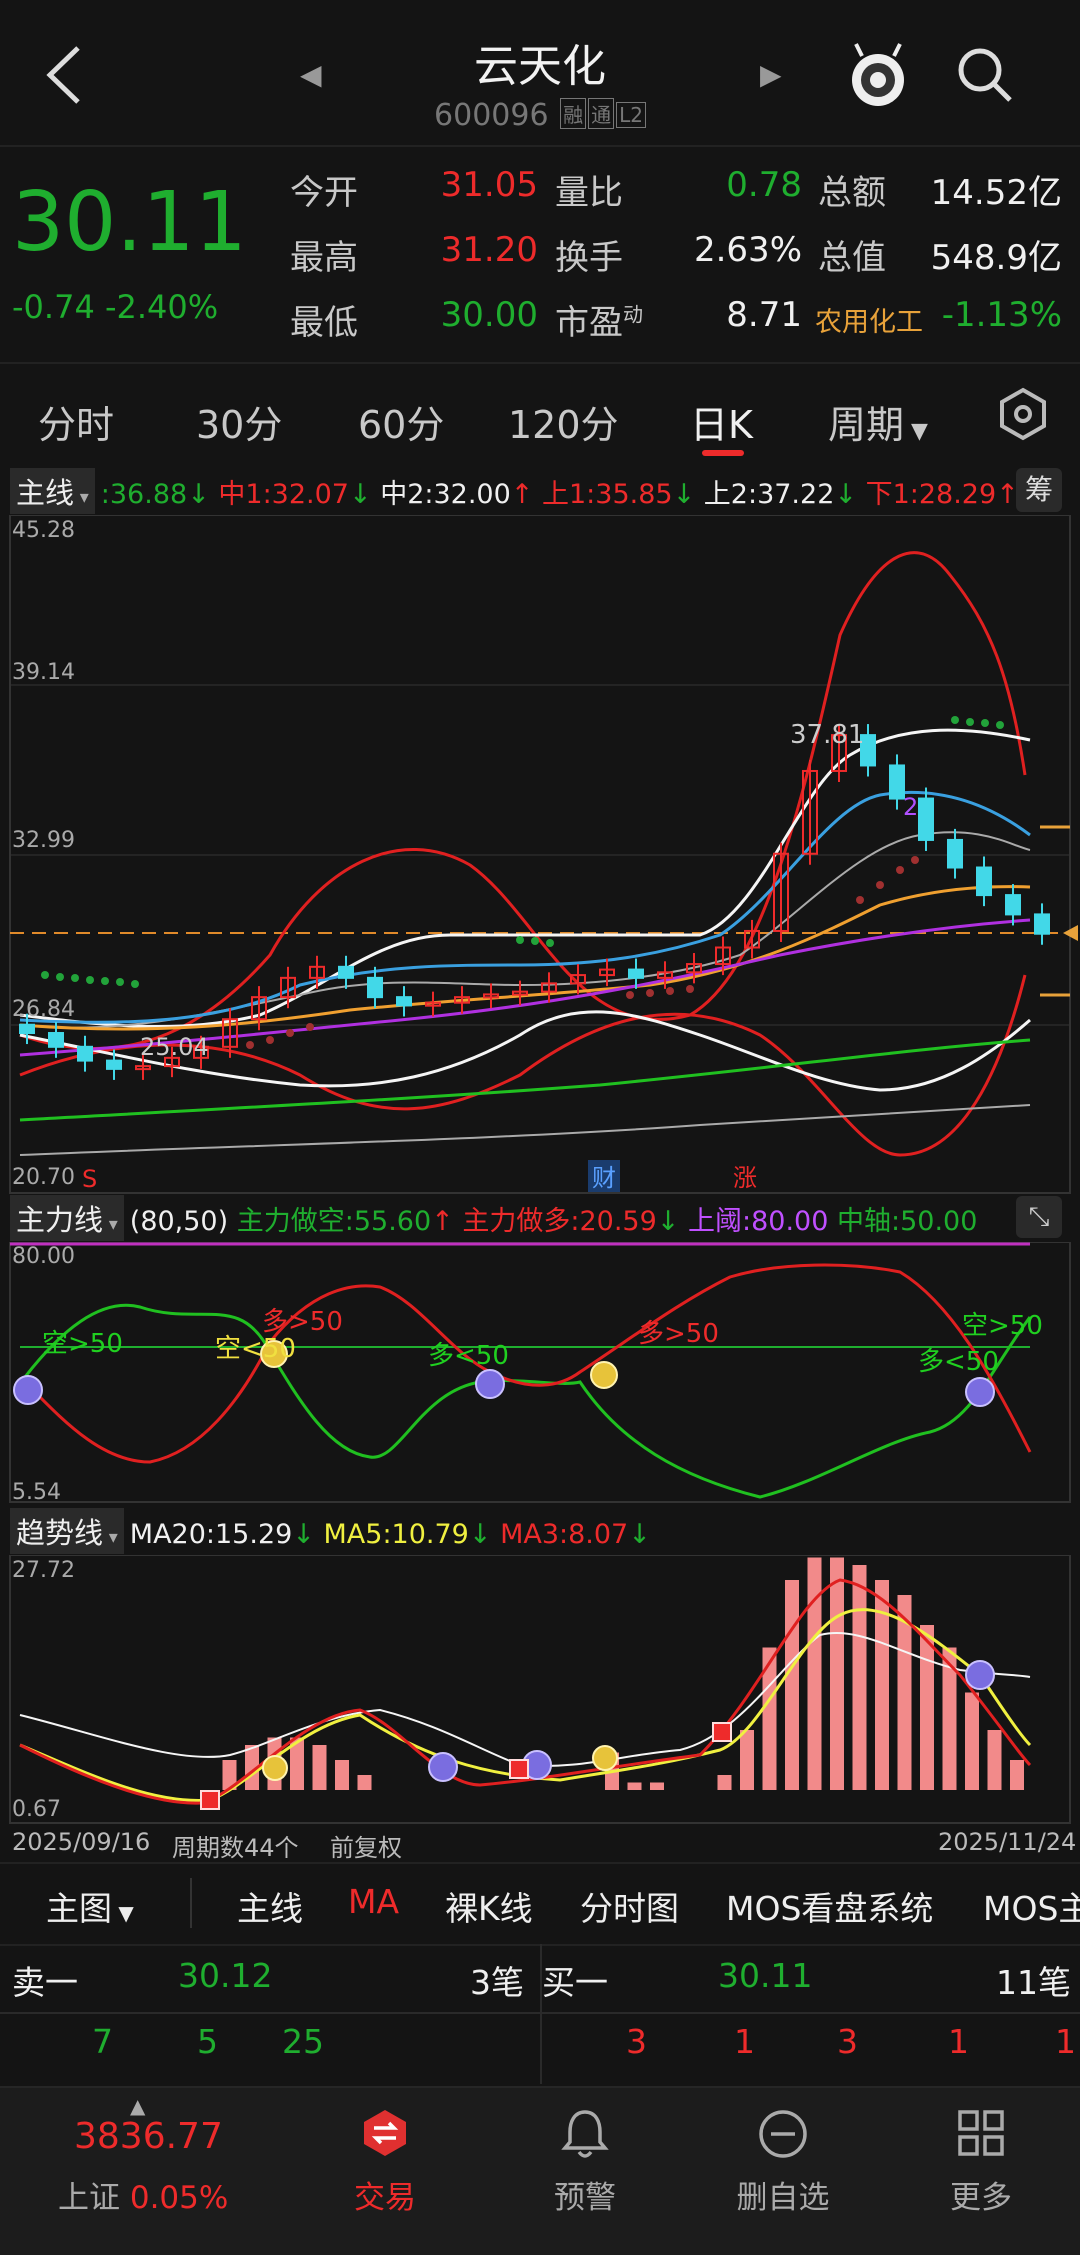  Describe the element at coordinates (137, 2106) in the screenshot. I see `collapse-up-icon: ▲` at that location.